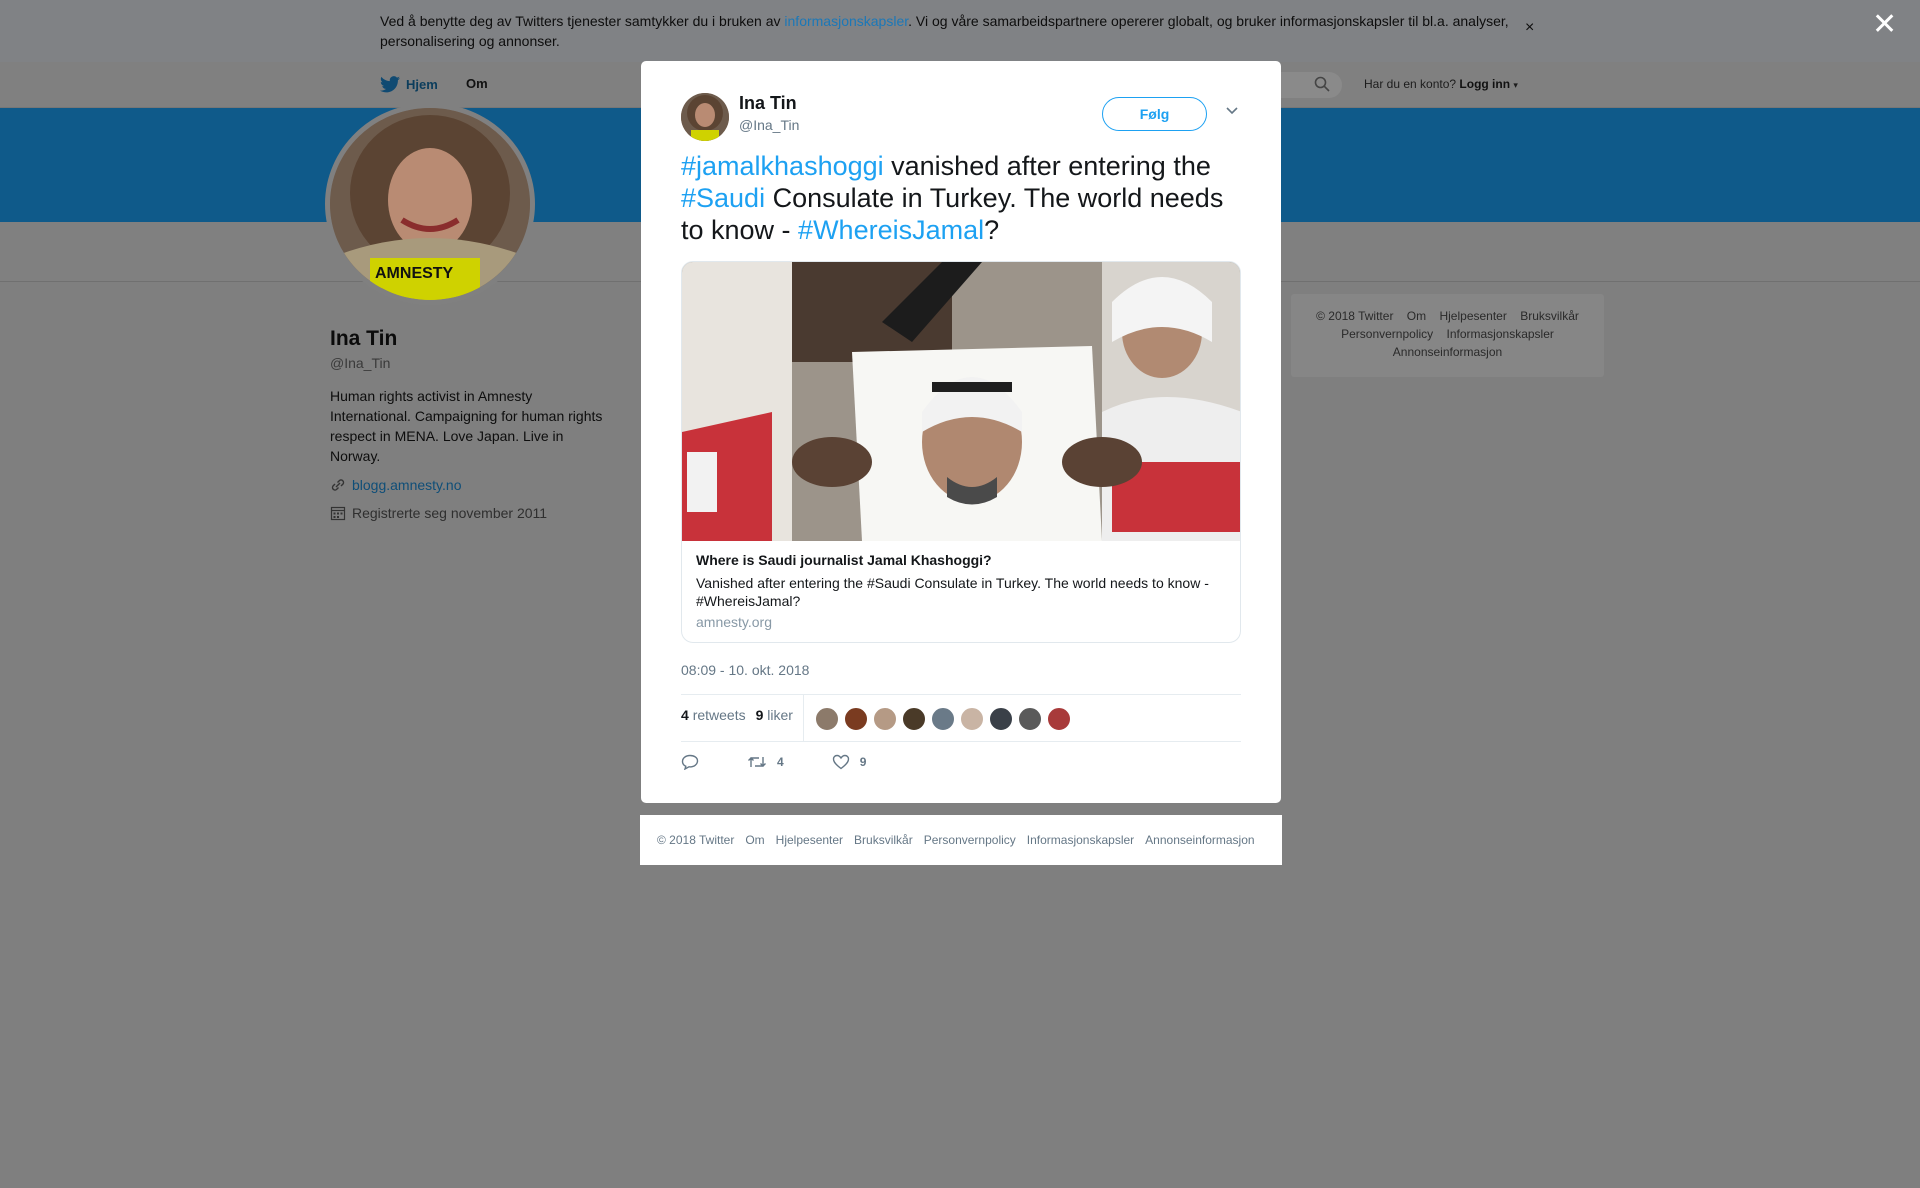  What do you see at coordinates (723, 198) in the screenshot?
I see `hashtag-link: #Saudi` at bounding box center [723, 198].